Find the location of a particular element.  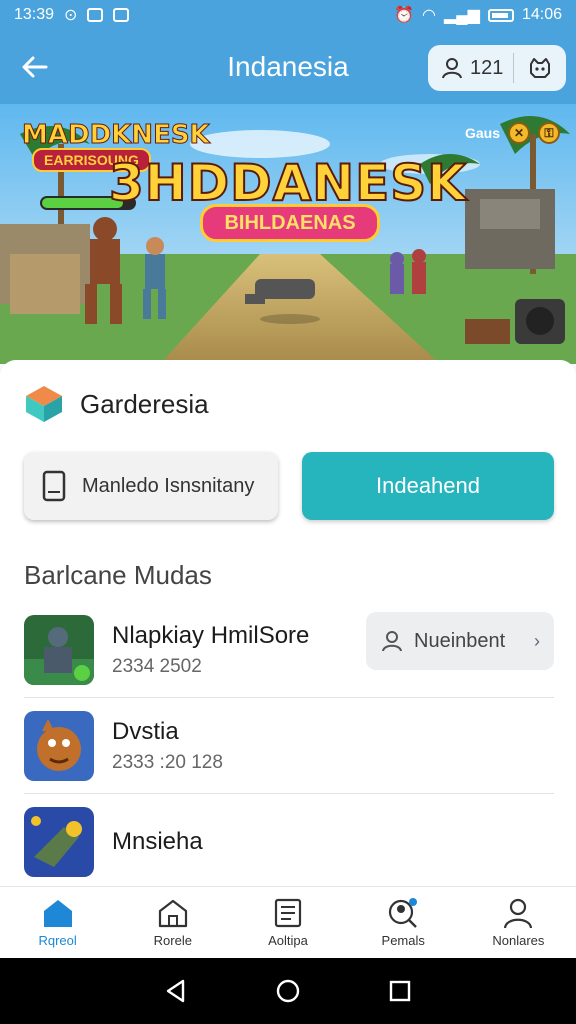

wifi-icon: ◠ is located at coordinates (429, 15).